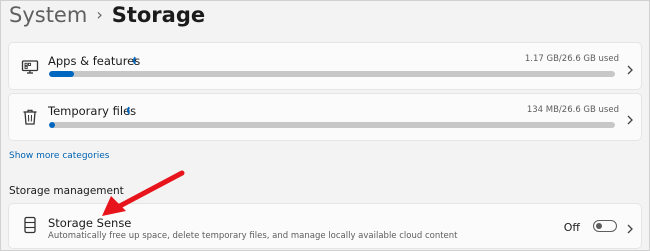 Image resolution: width=650 pixels, height=251 pixels. What do you see at coordinates (571, 227) in the screenshot?
I see `toggle-state-label: Off` at bounding box center [571, 227].